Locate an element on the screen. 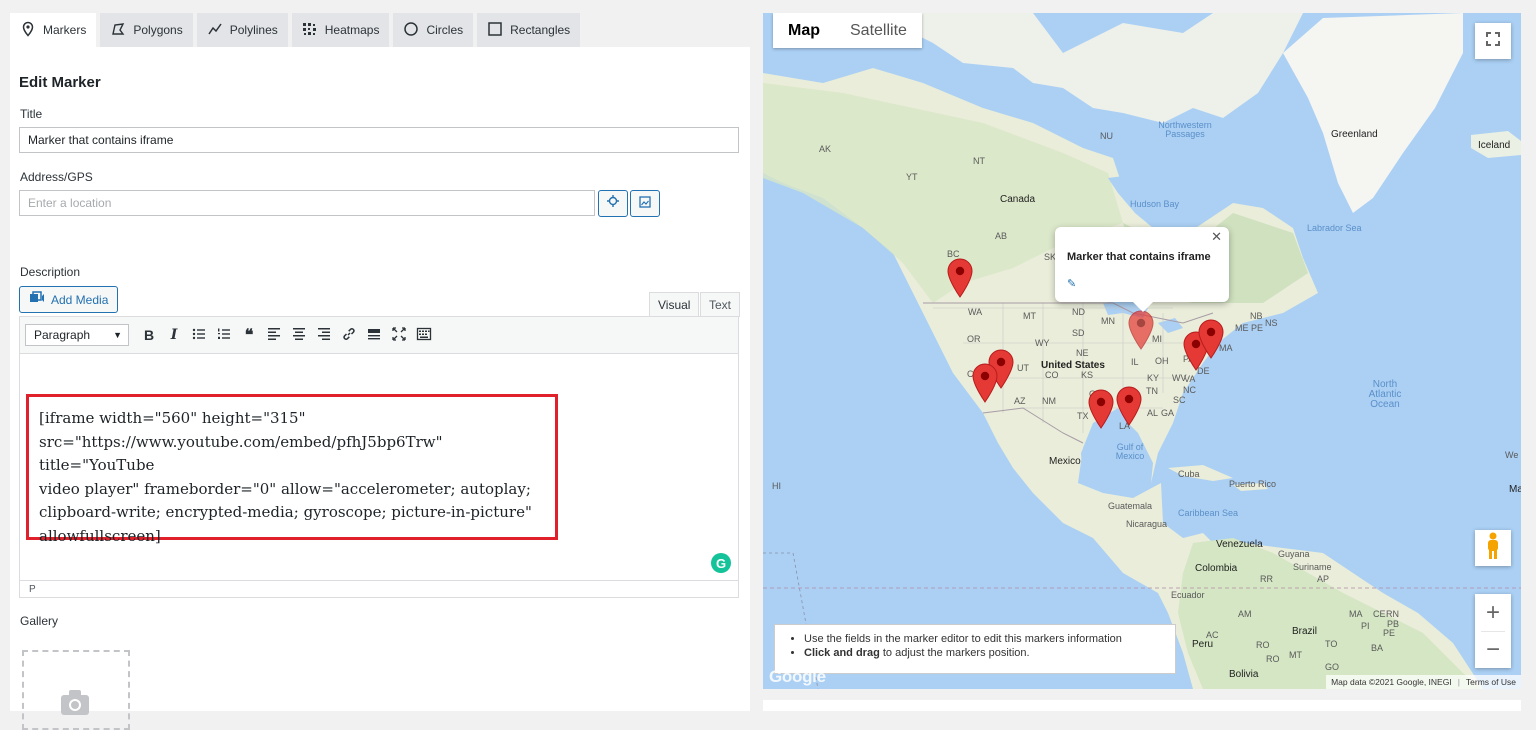 The height and width of the screenshot is (730, 1536). editor-toolbar: Paragraph ▼ B I ❝ is located at coordinates (379, 335).